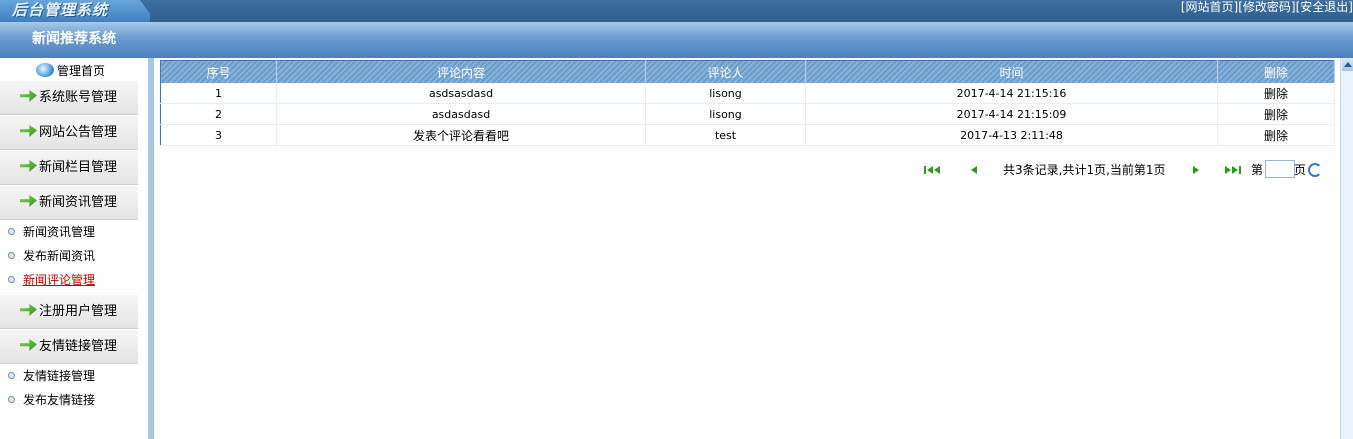 This screenshot has width=1353, height=439. Describe the element at coordinates (74, 39) in the screenshot. I see `section-title: 新闻推荐系统` at that location.